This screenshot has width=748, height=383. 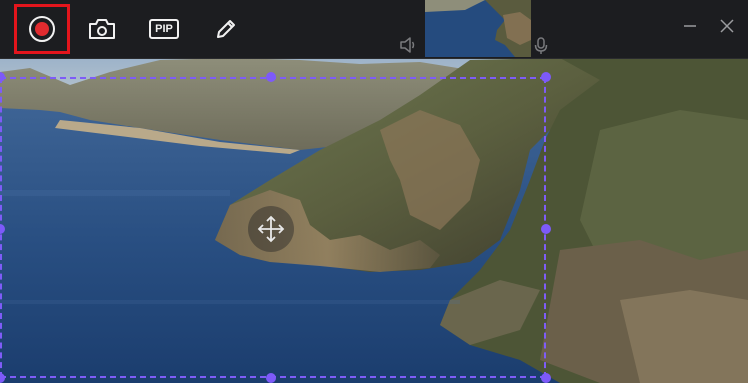 I want to click on microphone-icon, so click(x=541, y=46).